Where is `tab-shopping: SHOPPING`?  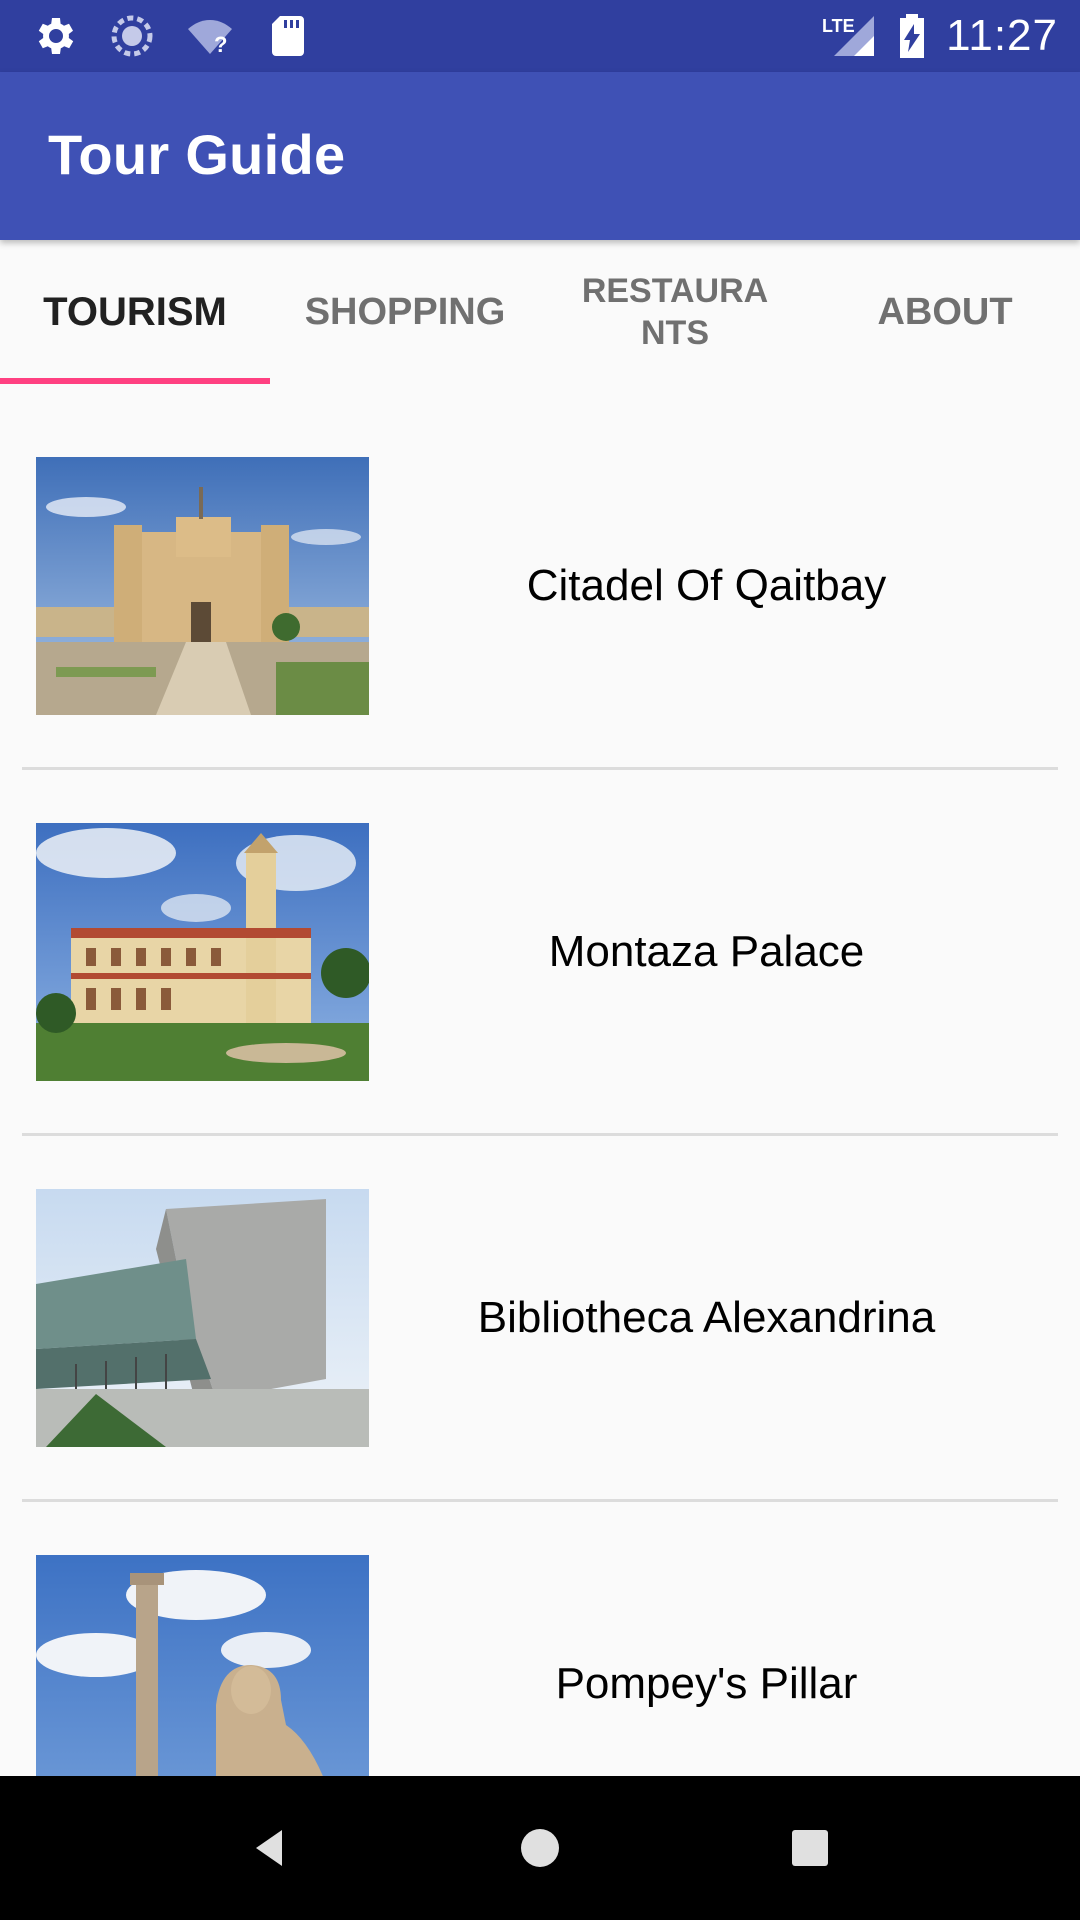
tab-shopping: SHOPPING is located at coordinates (405, 312).